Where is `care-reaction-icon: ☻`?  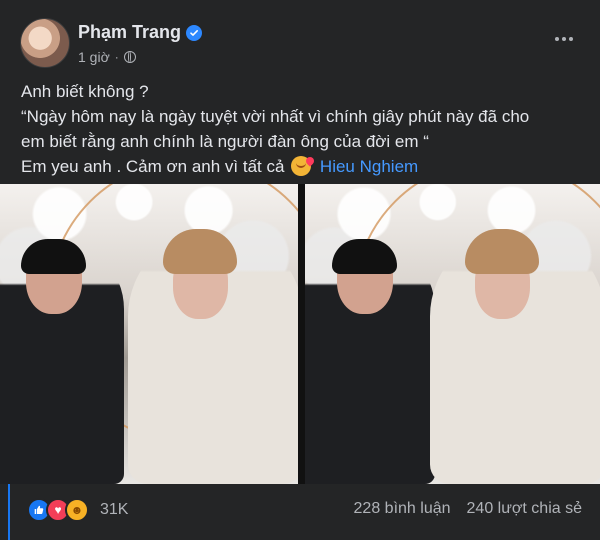 care-reaction-icon: ☻ is located at coordinates (77, 510).